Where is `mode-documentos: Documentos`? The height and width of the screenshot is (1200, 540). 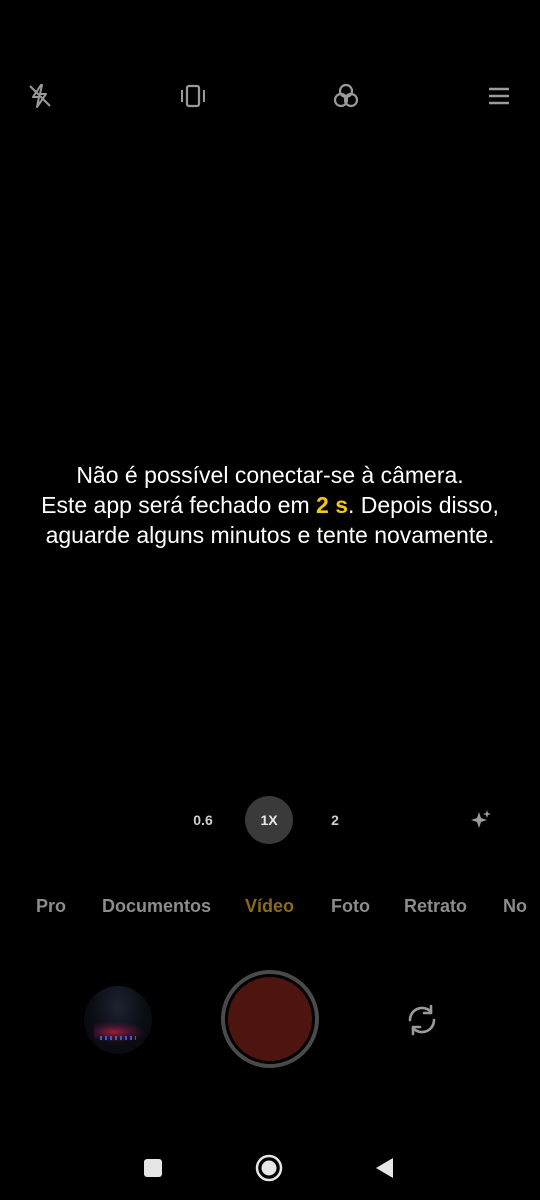
mode-documentos: Documentos is located at coordinates (156, 906).